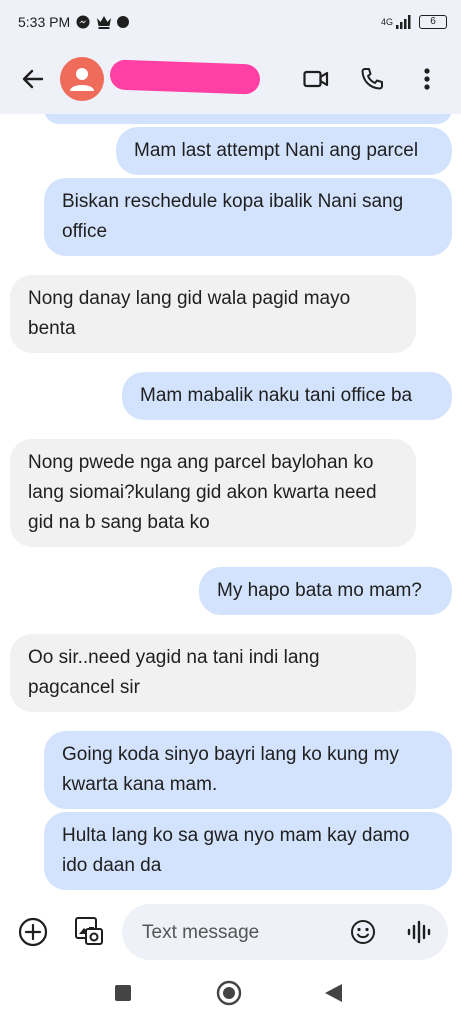 The image size is (461, 1024). I want to click on home-button, so click(229, 993).